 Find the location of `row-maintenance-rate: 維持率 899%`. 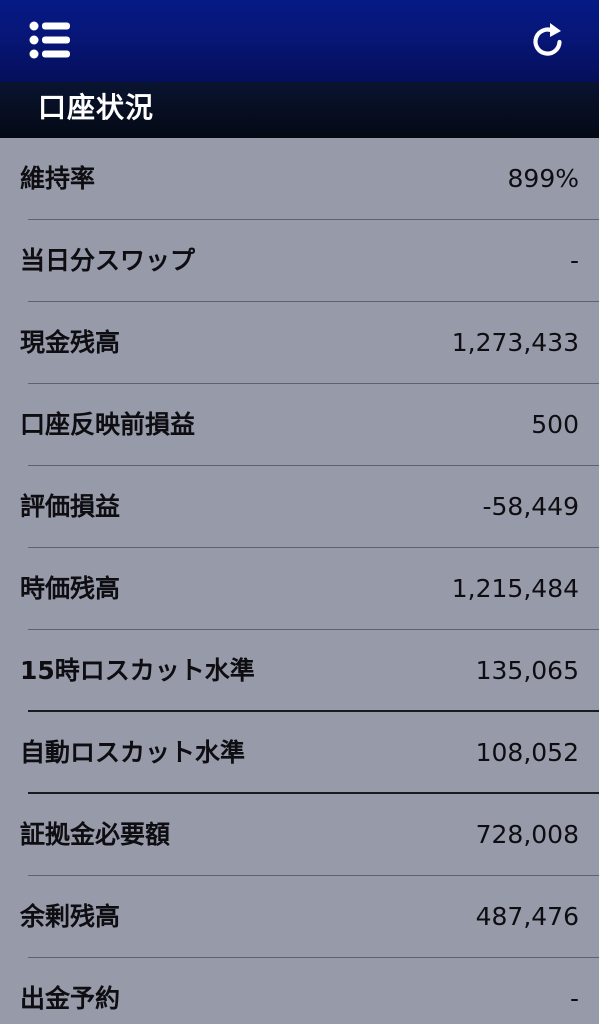

row-maintenance-rate: 維持率 899% is located at coordinates (299, 179).